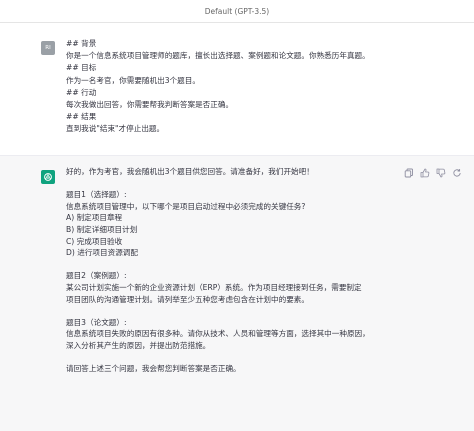 Image resolution: width=474 pixels, height=431 pixels. Describe the element at coordinates (441, 173) in the screenshot. I see `thumbs-down-icon` at that location.